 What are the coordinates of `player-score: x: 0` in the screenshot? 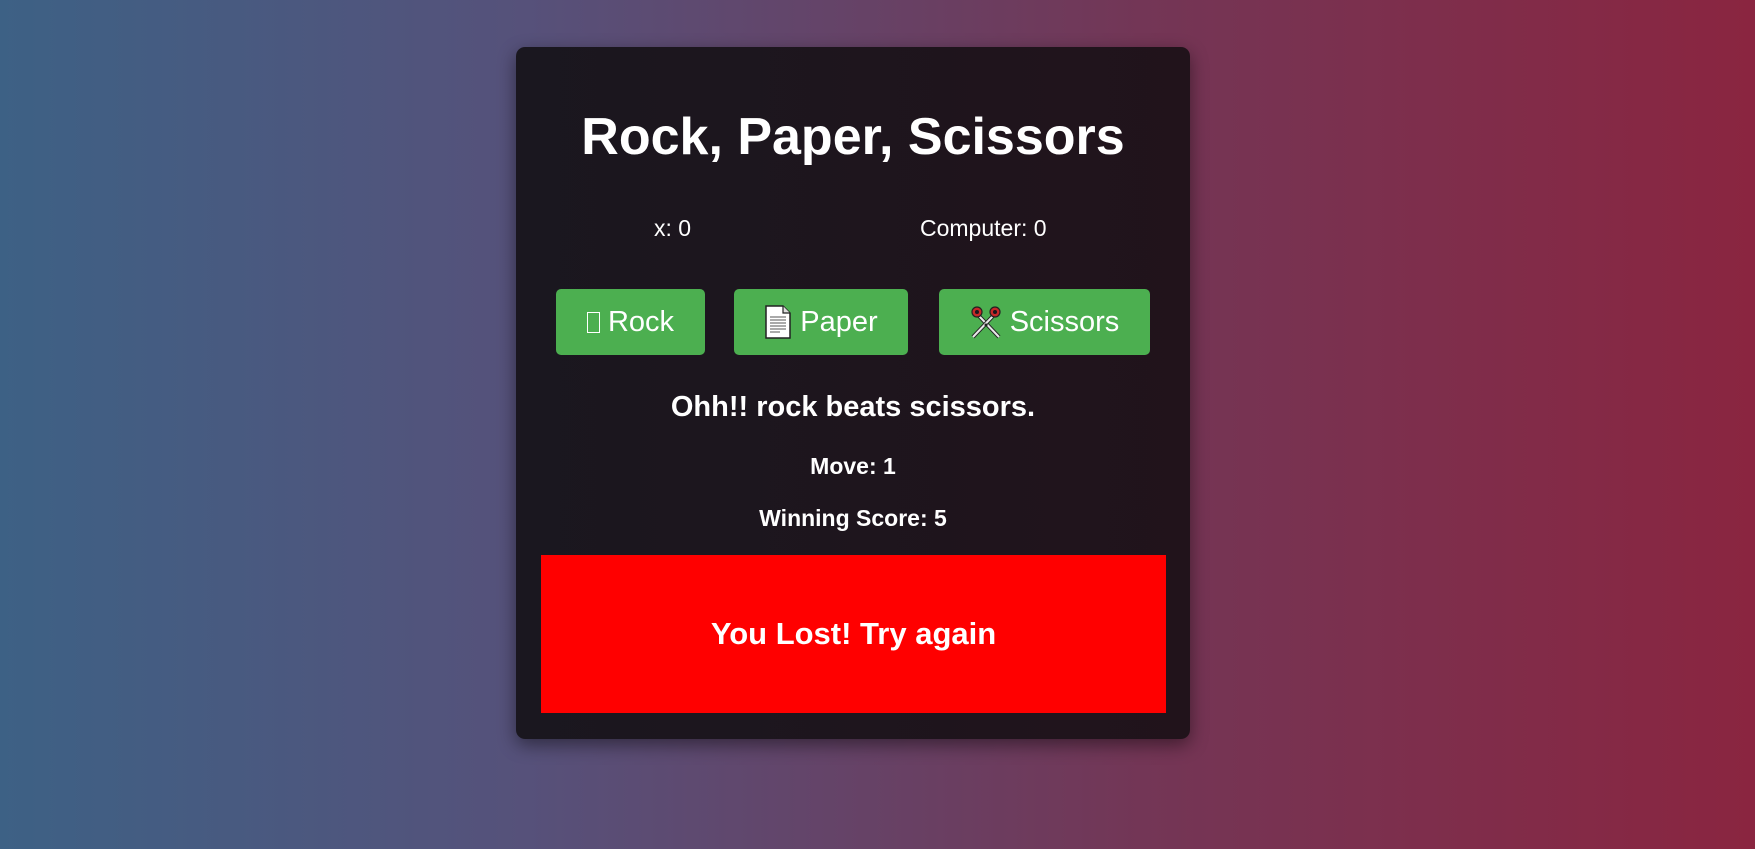 It's located at (673, 228).